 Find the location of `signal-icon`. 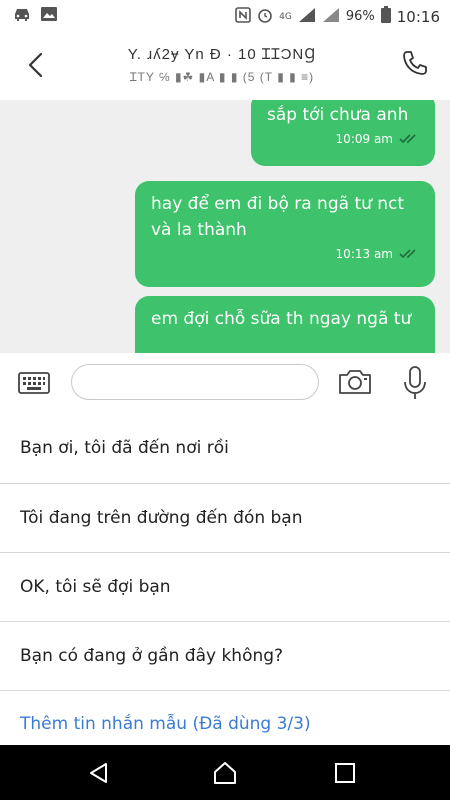

signal-icon is located at coordinates (307, 17).